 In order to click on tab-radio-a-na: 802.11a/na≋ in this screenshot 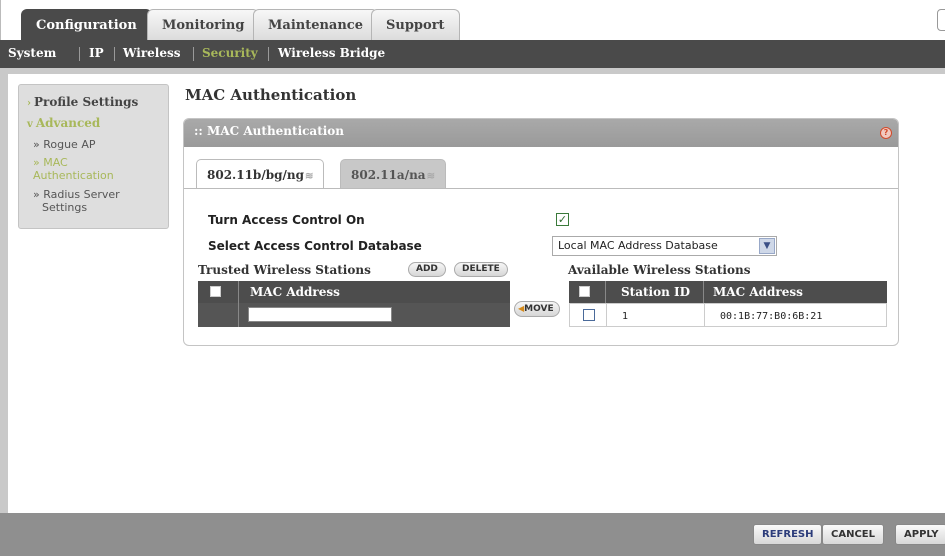, I will do `click(393, 174)`.